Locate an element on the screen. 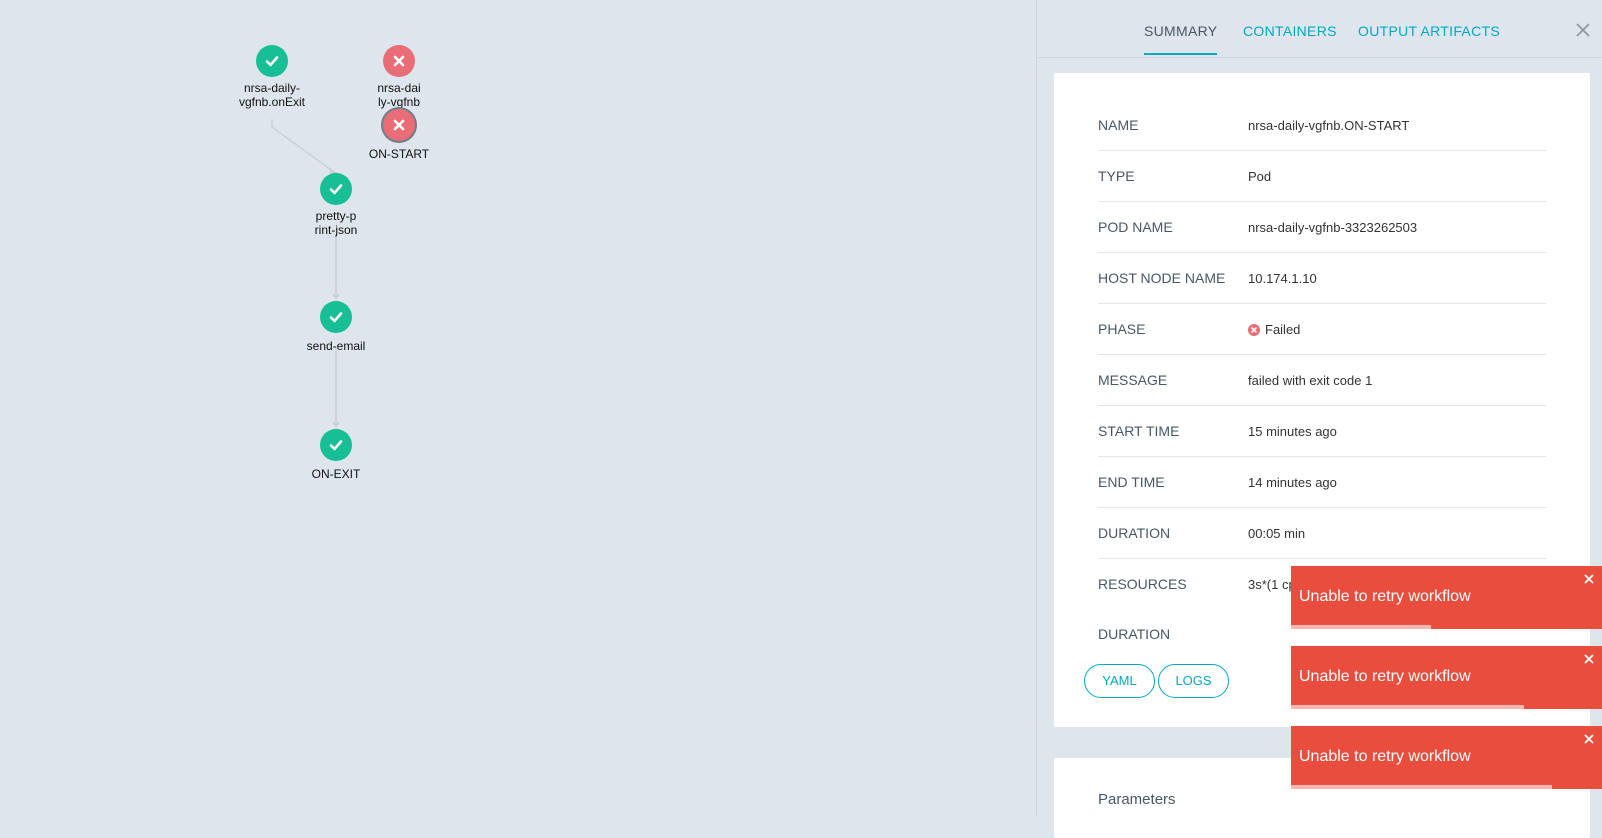  summary-row-message: MESSAGE failed with exit code 1 is located at coordinates (1322, 380).